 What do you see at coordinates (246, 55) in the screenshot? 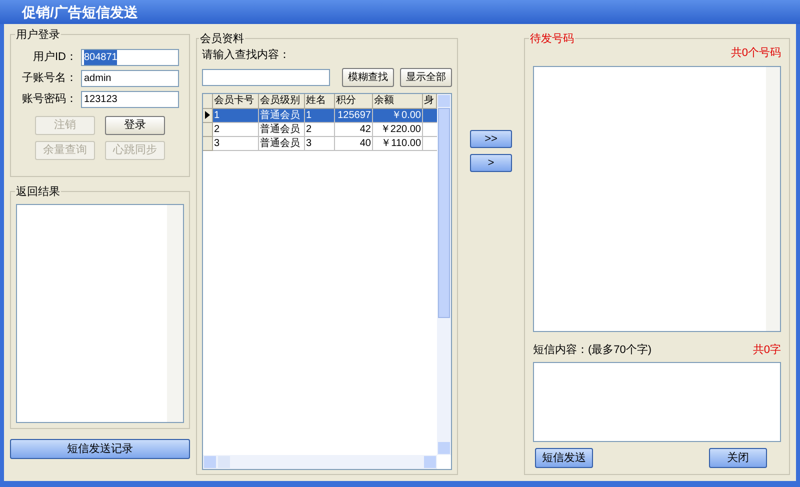
I see `search-label: 请输入查找内容：` at bounding box center [246, 55].